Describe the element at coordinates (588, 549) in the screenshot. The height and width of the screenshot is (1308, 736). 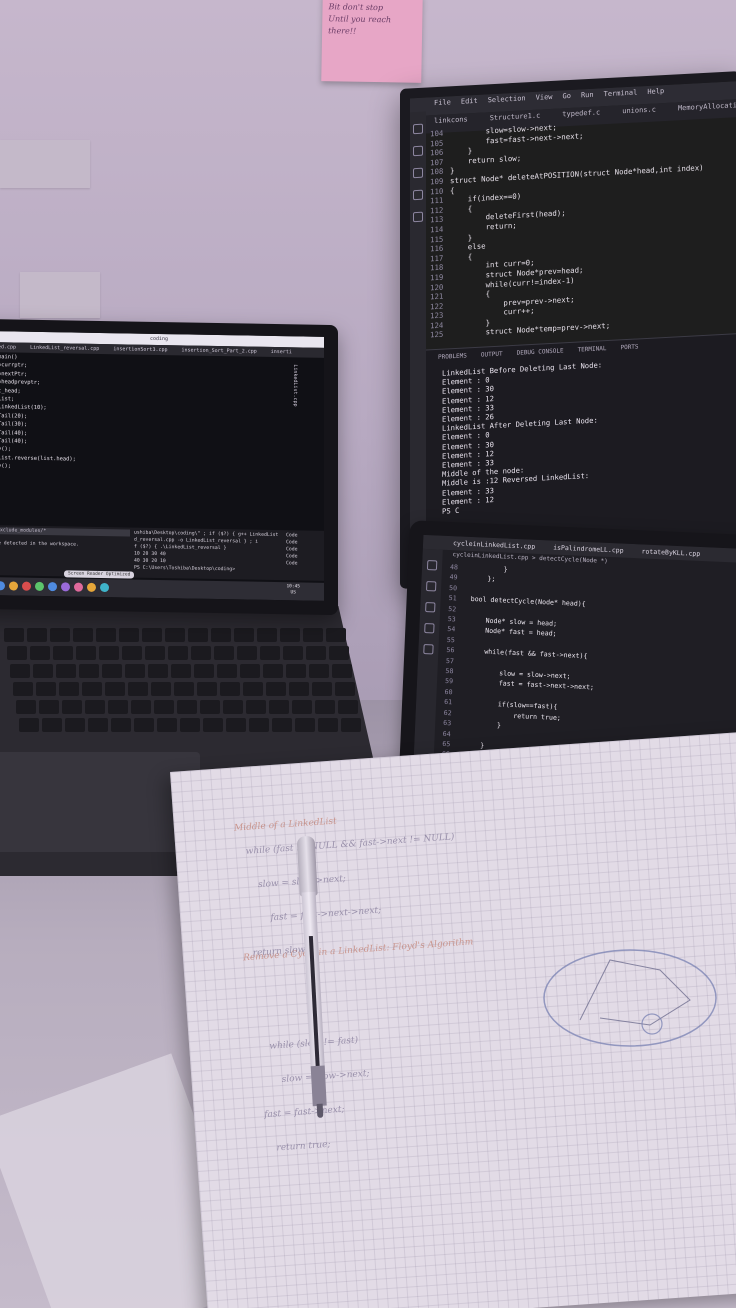
I see `editor-tab: isPalindromeLL.cpp` at that location.